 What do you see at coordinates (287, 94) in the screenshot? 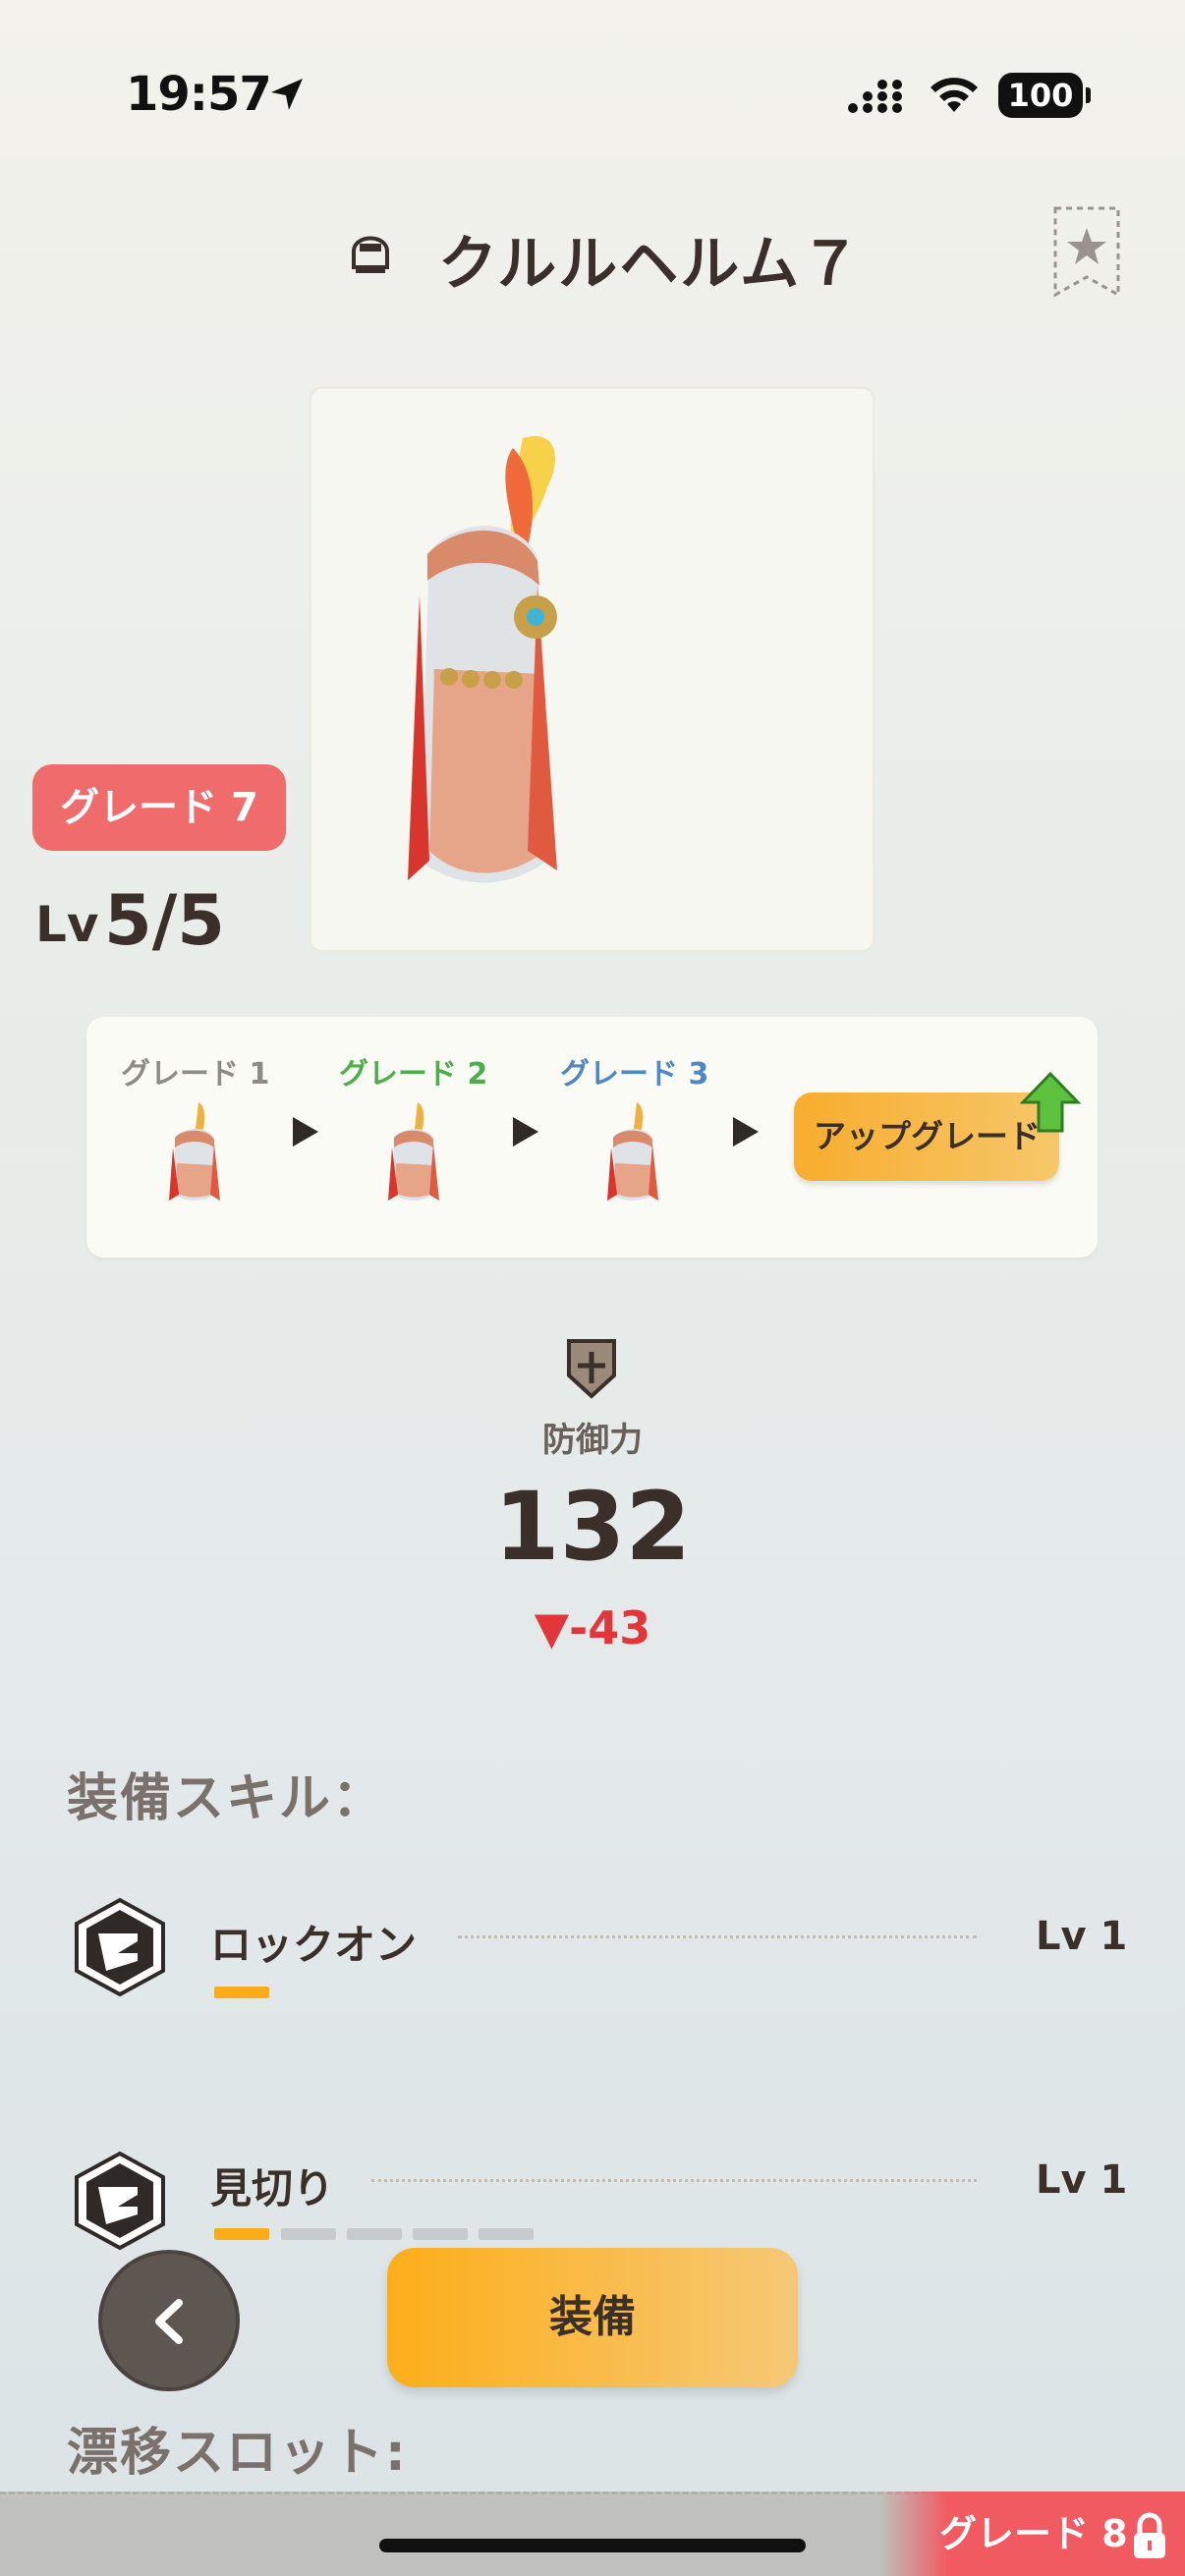
I see `location-arrow-icon` at bounding box center [287, 94].